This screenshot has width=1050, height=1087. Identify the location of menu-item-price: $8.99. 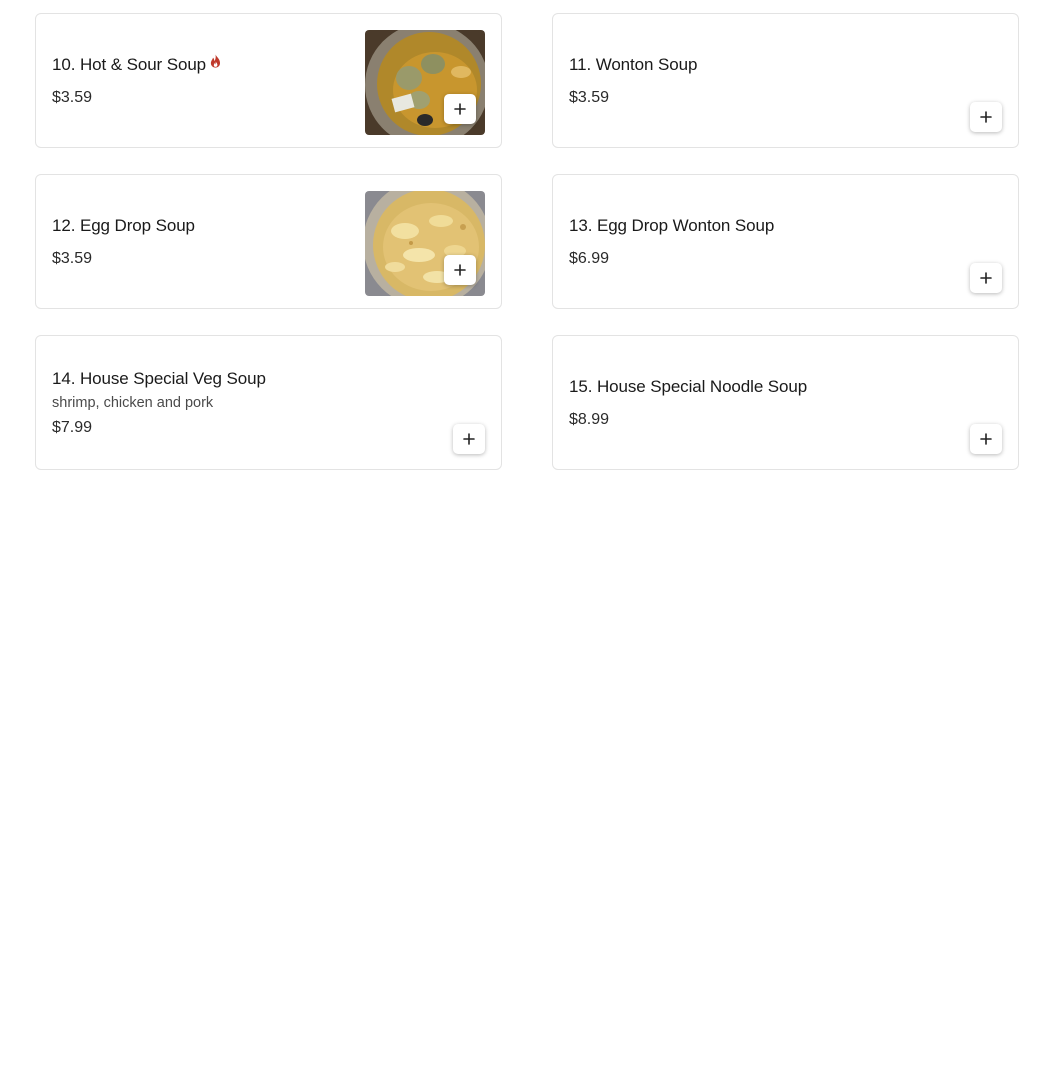
(589, 419).